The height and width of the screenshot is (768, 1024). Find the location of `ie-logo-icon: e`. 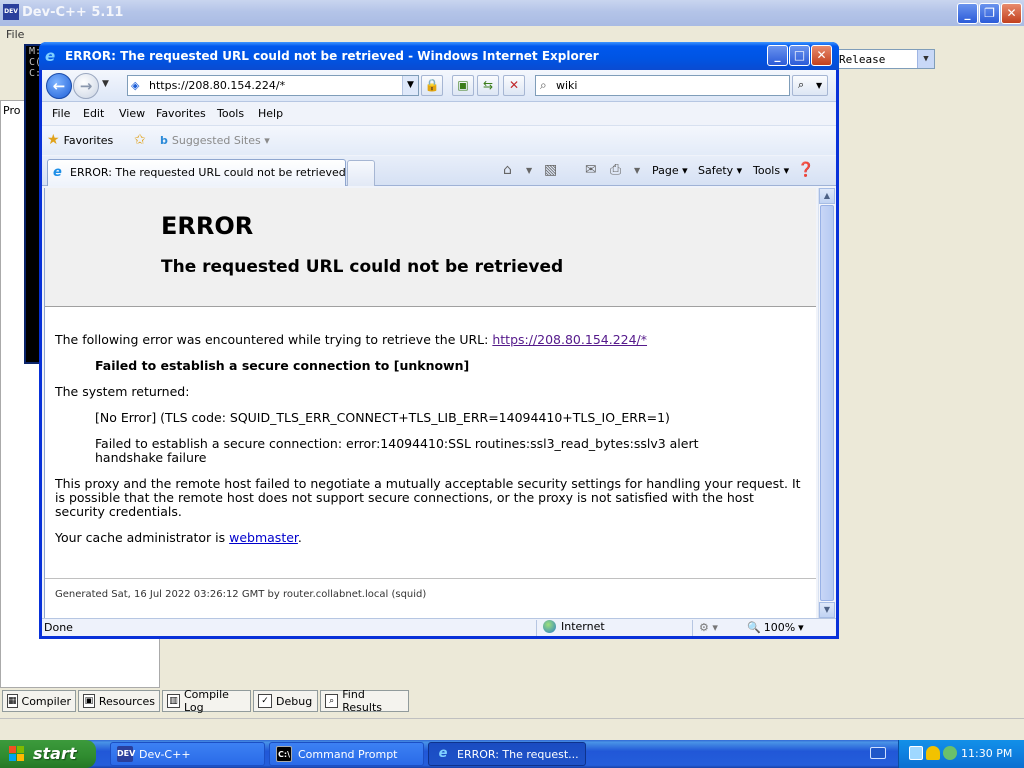

ie-logo-icon: e is located at coordinates (50, 56).